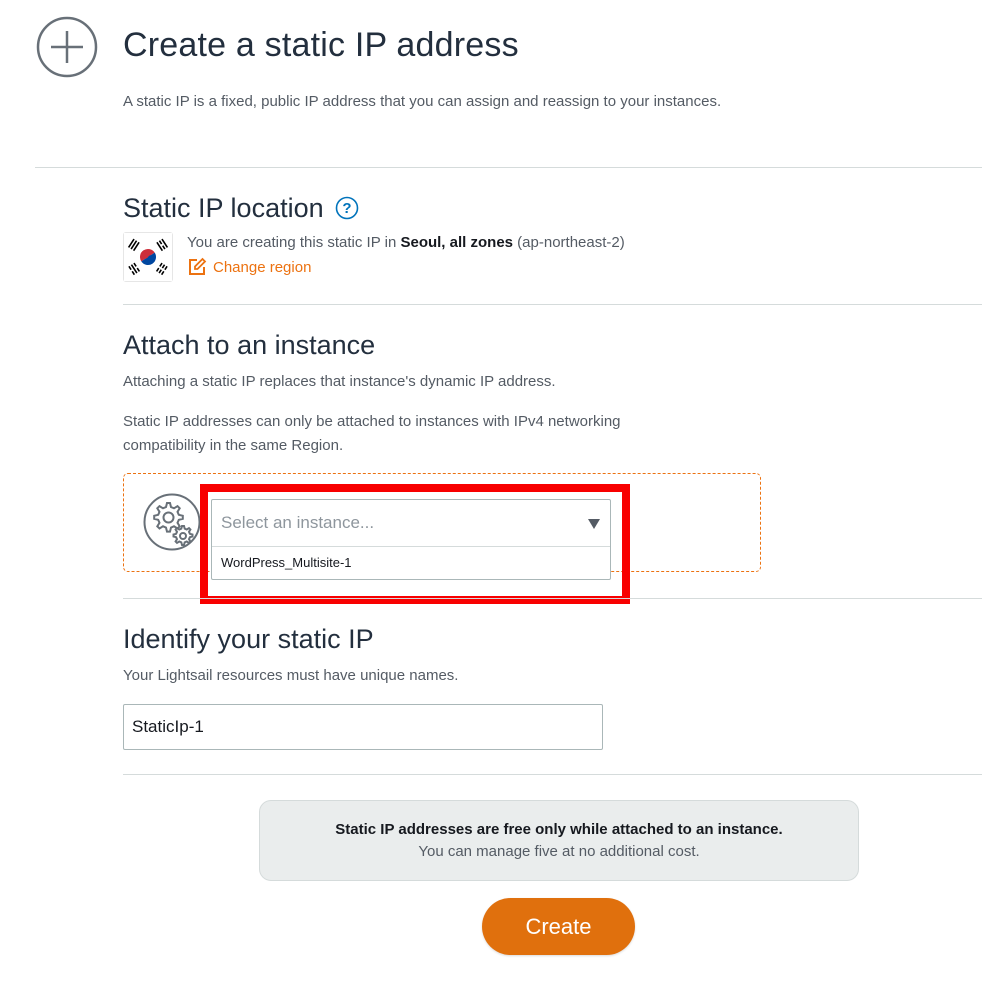 The height and width of the screenshot is (987, 982). Describe the element at coordinates (363, 727) in the screenshot. I see `static-ip-name-input` at that location.